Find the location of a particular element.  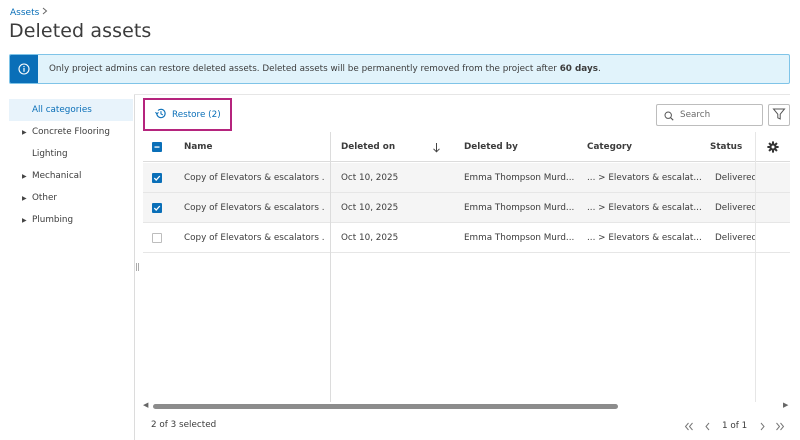

sidebar-item-plumbing: ▶ Plumbing is located at coordinates (71, 220).